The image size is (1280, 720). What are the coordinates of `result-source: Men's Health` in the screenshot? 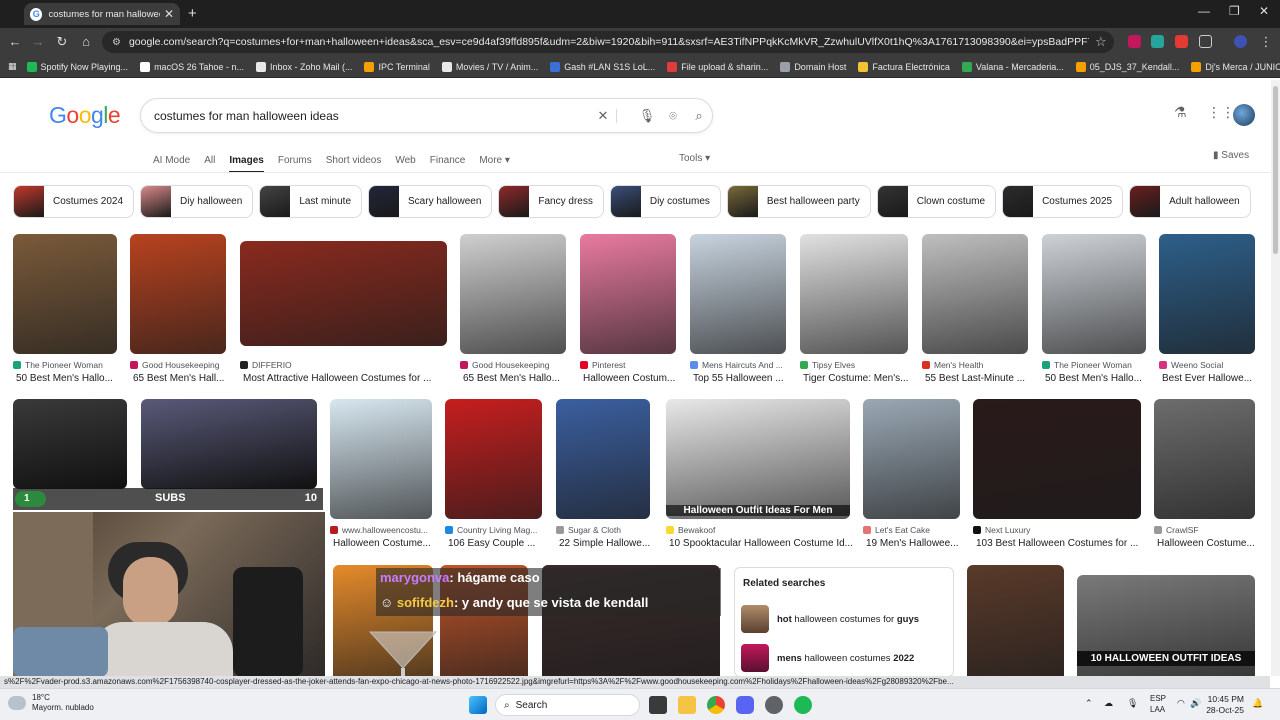 It's located at (952, 365).